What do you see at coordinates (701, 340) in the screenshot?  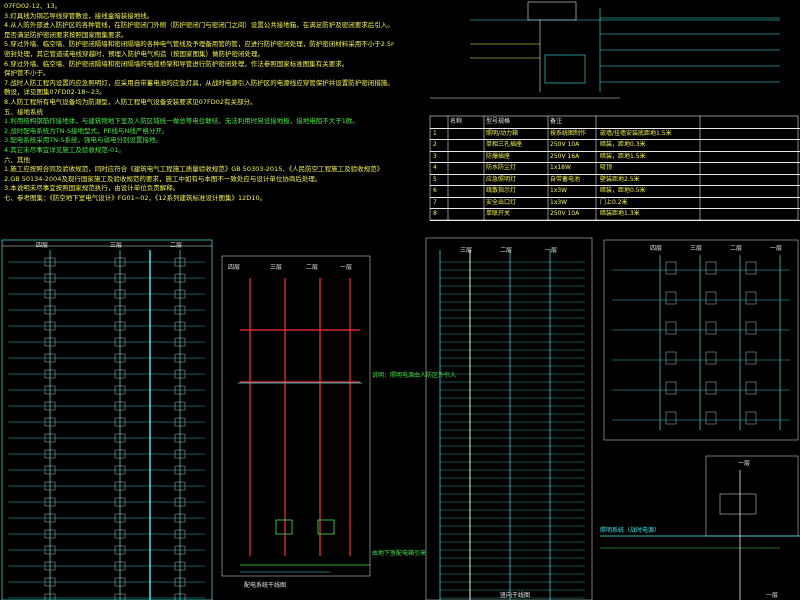 I see `riser-panel-d` at bounding box center [701, 340].